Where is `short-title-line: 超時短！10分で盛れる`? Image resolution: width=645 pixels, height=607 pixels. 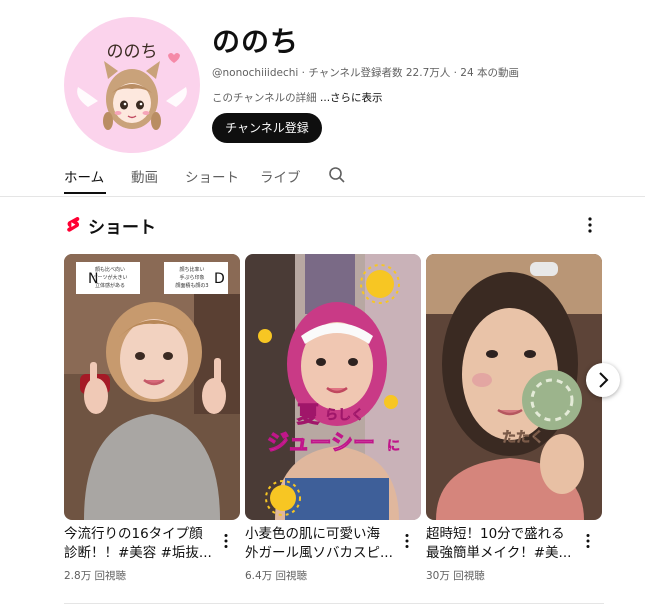
short-title-line: 超時短！10分で盛れる is located at coordinates (495, 534).